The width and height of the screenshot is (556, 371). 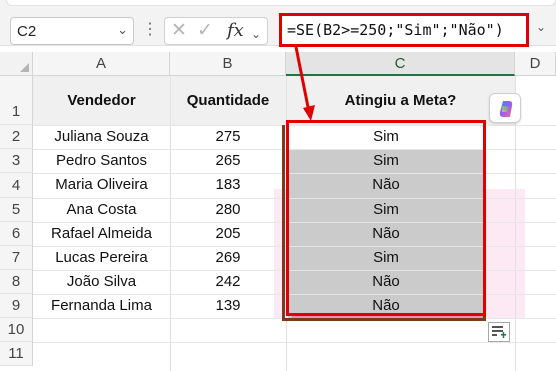 I want to click on cell-quantidade: 265, so click(x=228, y=160).